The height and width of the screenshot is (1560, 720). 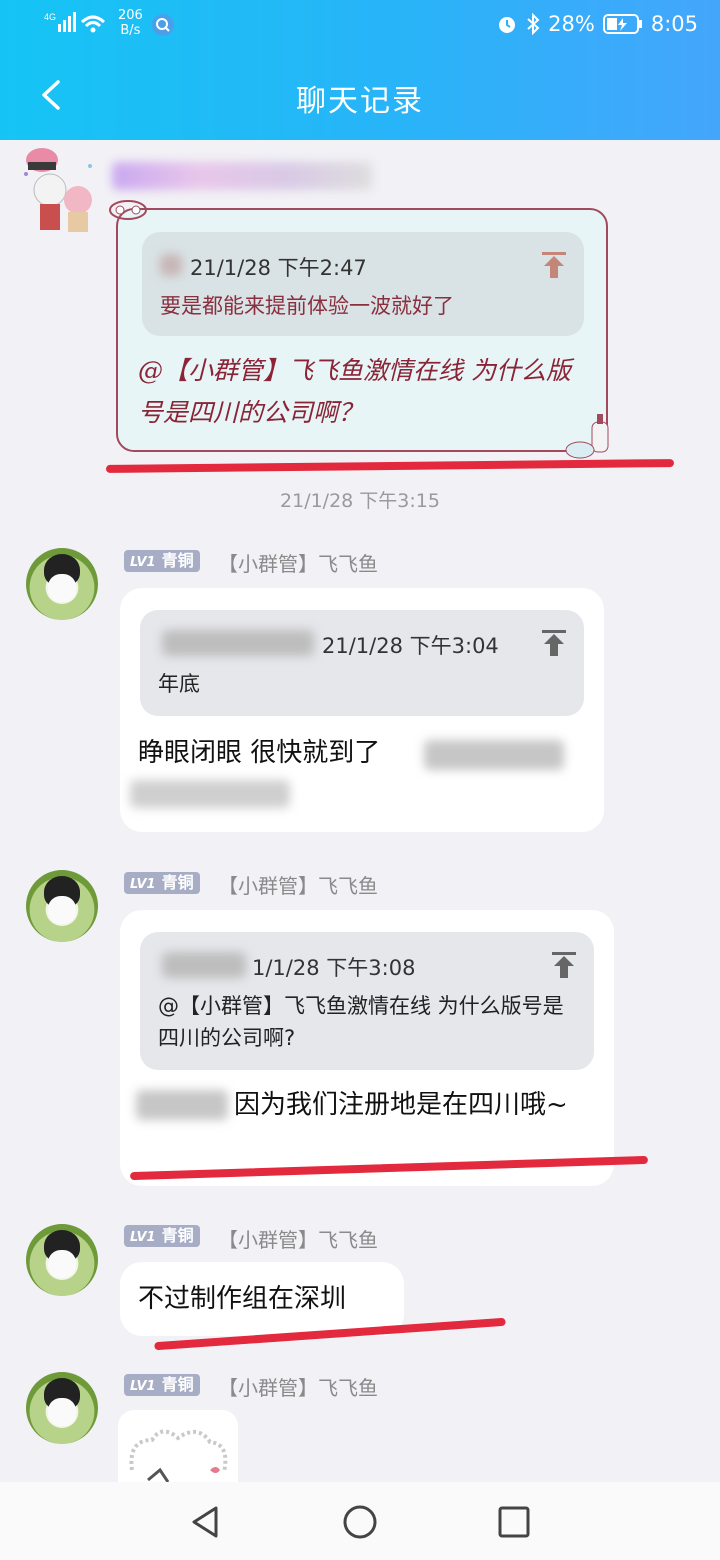 I want to click on bluetooth-icon, so click(x=533, y=24).